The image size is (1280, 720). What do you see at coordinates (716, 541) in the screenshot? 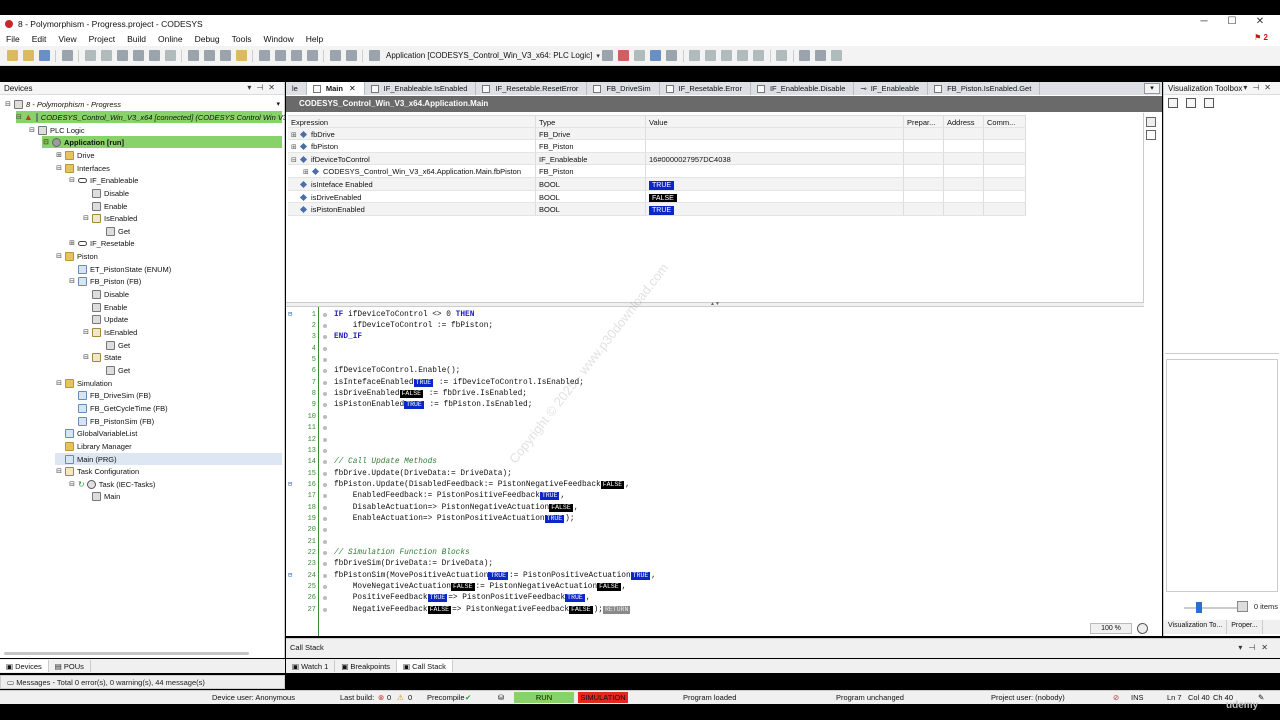
I see `code-line: 21` at bounding box center [716, 541].